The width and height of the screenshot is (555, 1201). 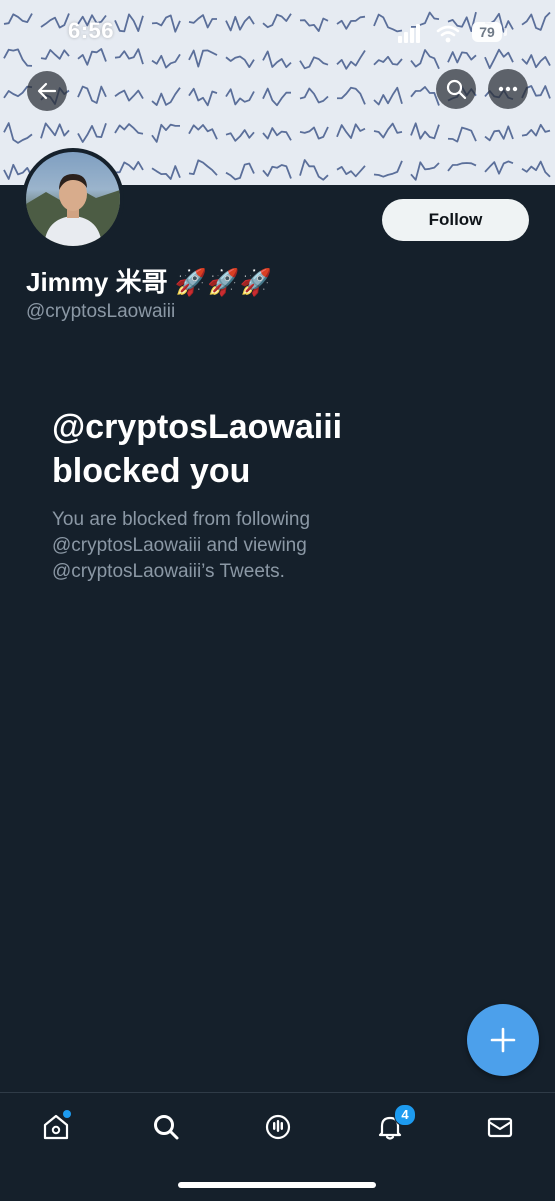 I want to click on status-icons, so click(x=430, y=33).